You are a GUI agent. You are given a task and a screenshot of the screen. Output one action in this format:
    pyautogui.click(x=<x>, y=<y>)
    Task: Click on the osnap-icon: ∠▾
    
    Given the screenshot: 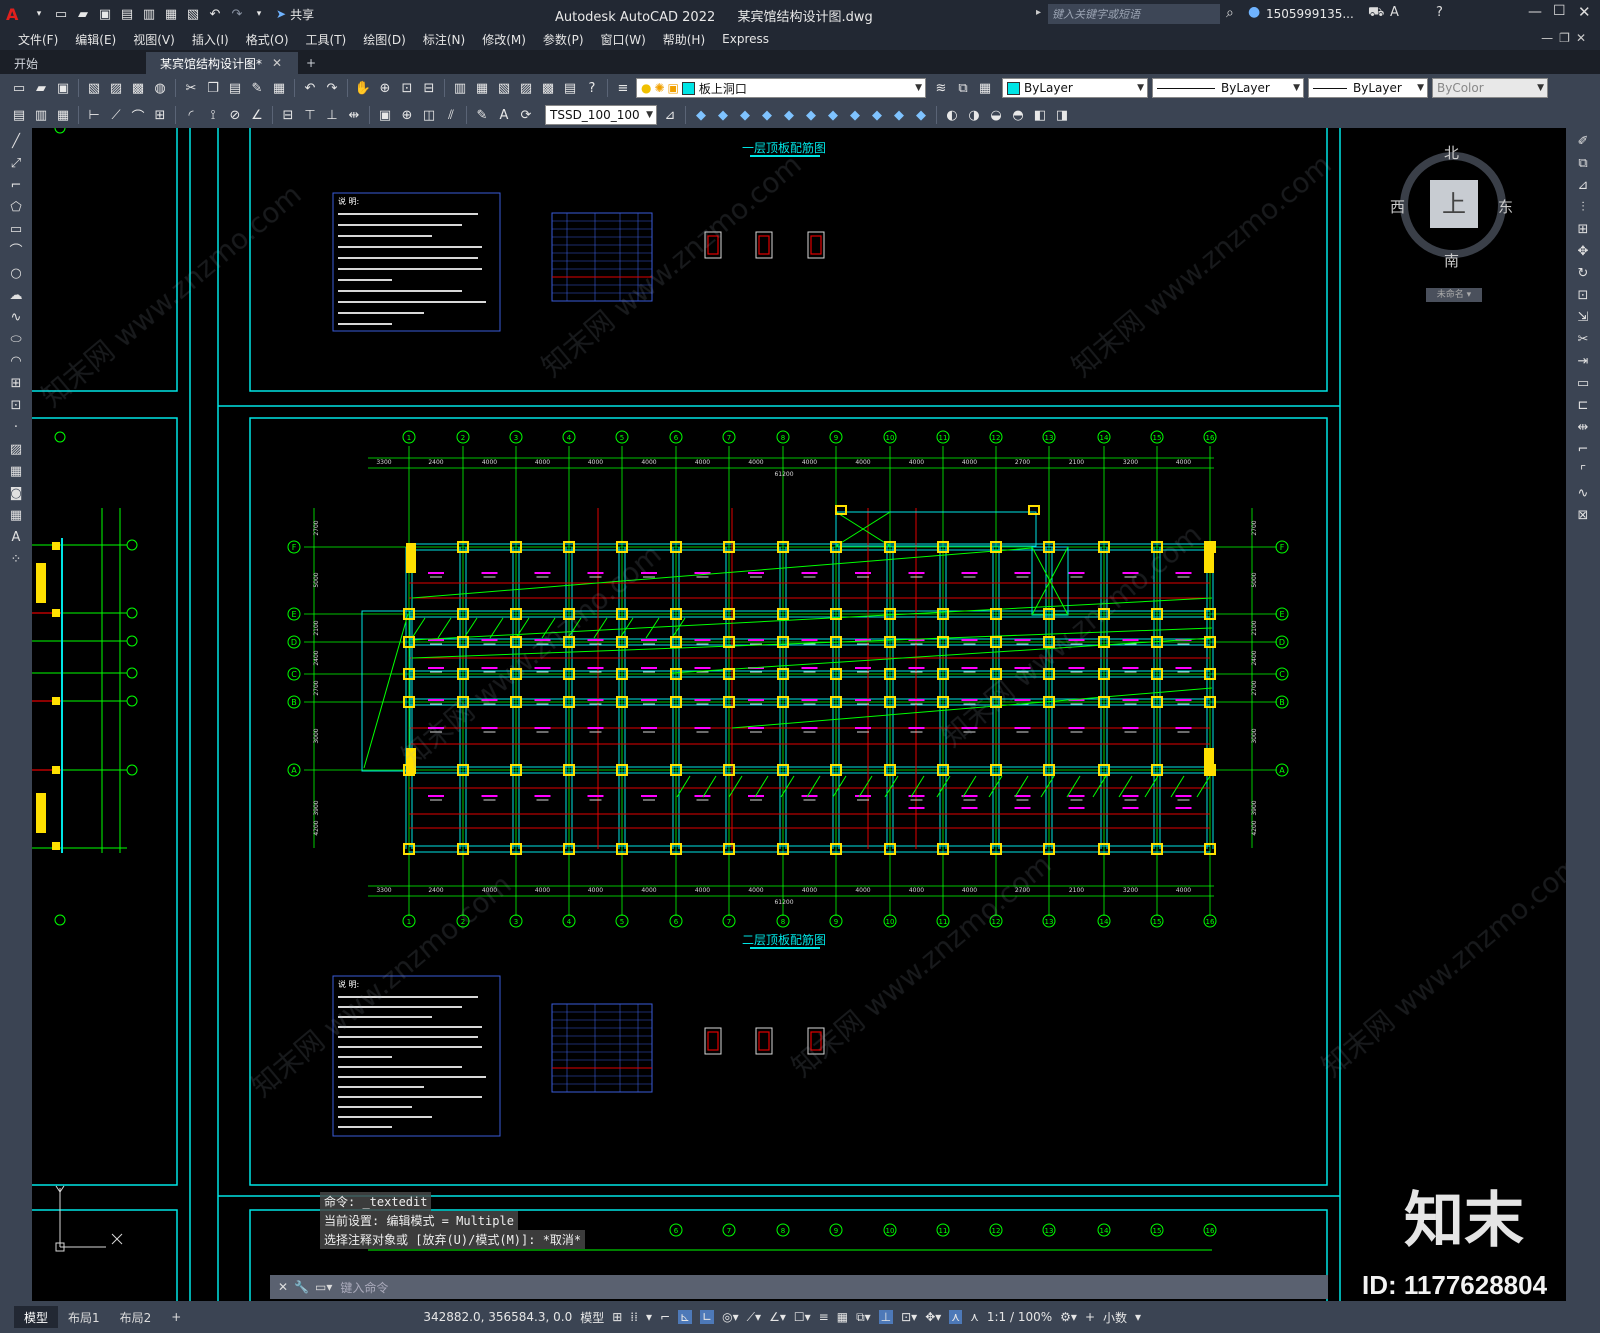 What is the action you would take?
    pyautogui.click(x=777, y=1317)
    